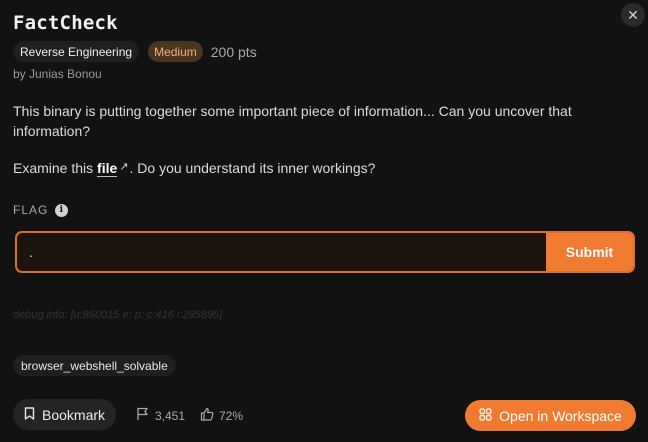 Image resolution: width=648 pixels, height=442 pixels. Describe the element at coordinates (589, 252) in the screenshot. I see `submit-button: Submit` at that location.